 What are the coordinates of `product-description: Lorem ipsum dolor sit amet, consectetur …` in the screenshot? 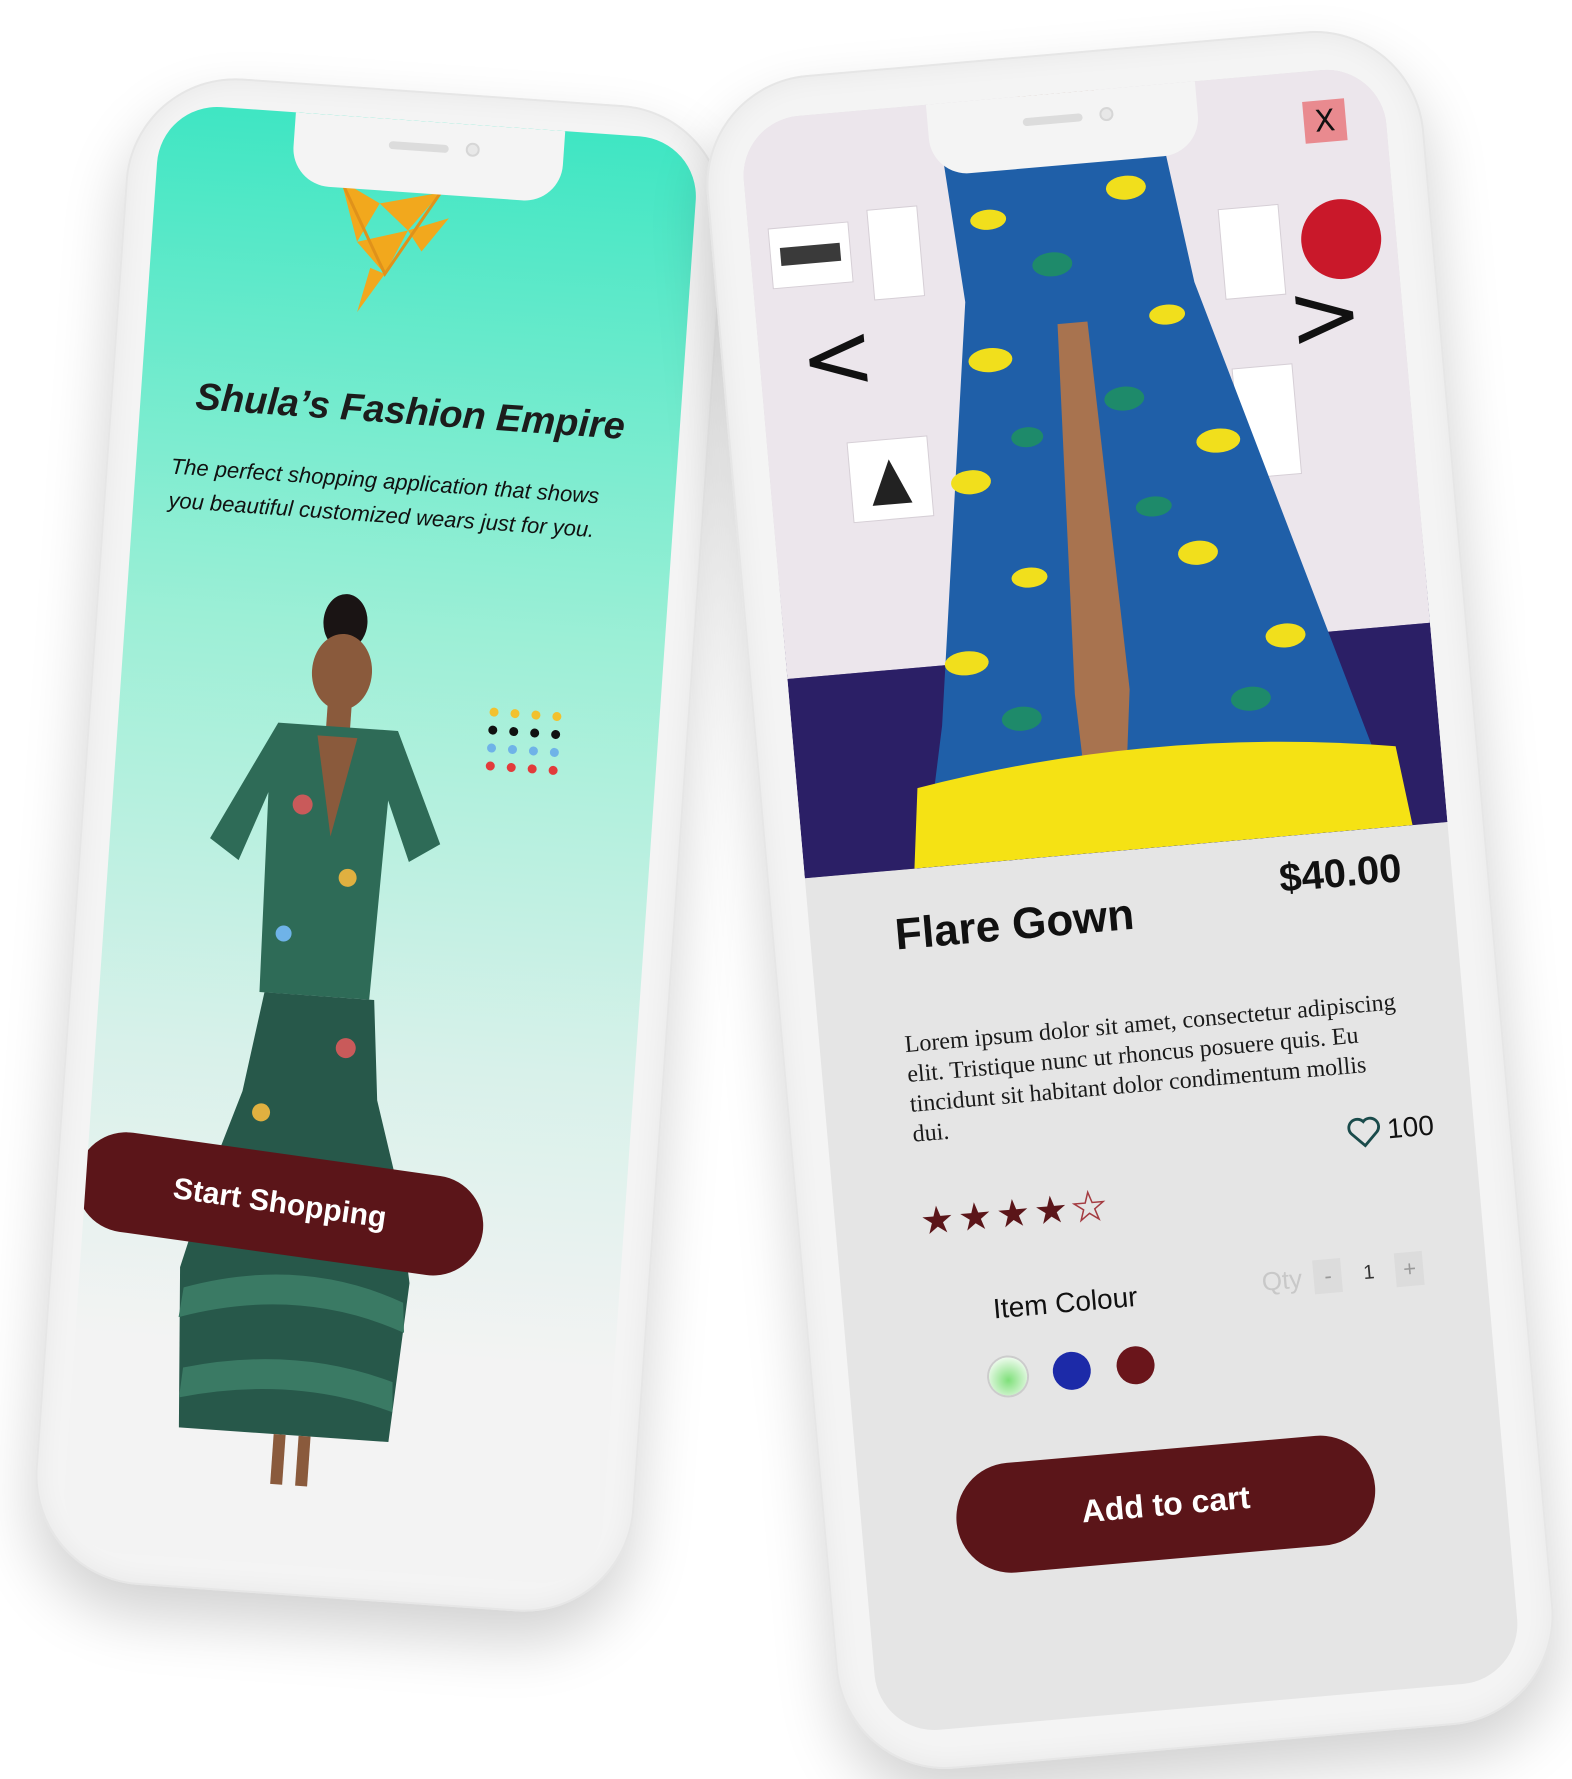 It's located at (1150, 1068).